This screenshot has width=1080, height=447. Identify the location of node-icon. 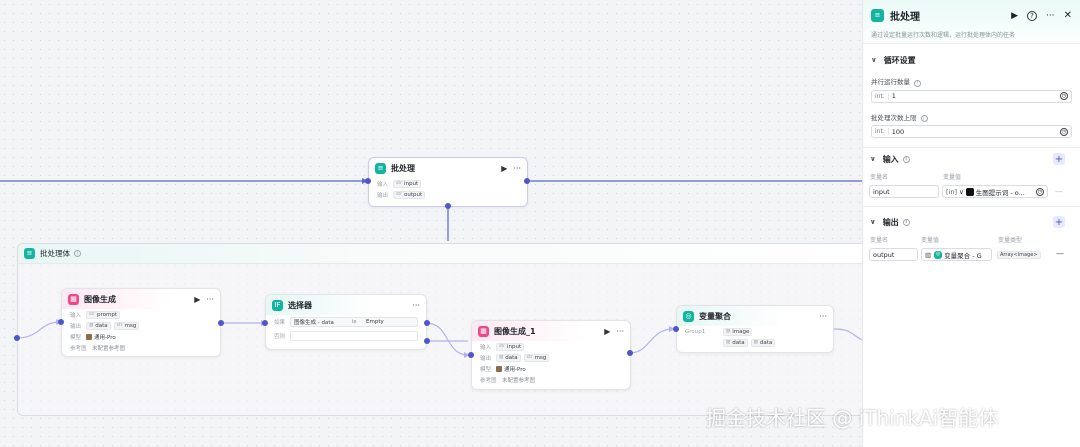
(969, 191).